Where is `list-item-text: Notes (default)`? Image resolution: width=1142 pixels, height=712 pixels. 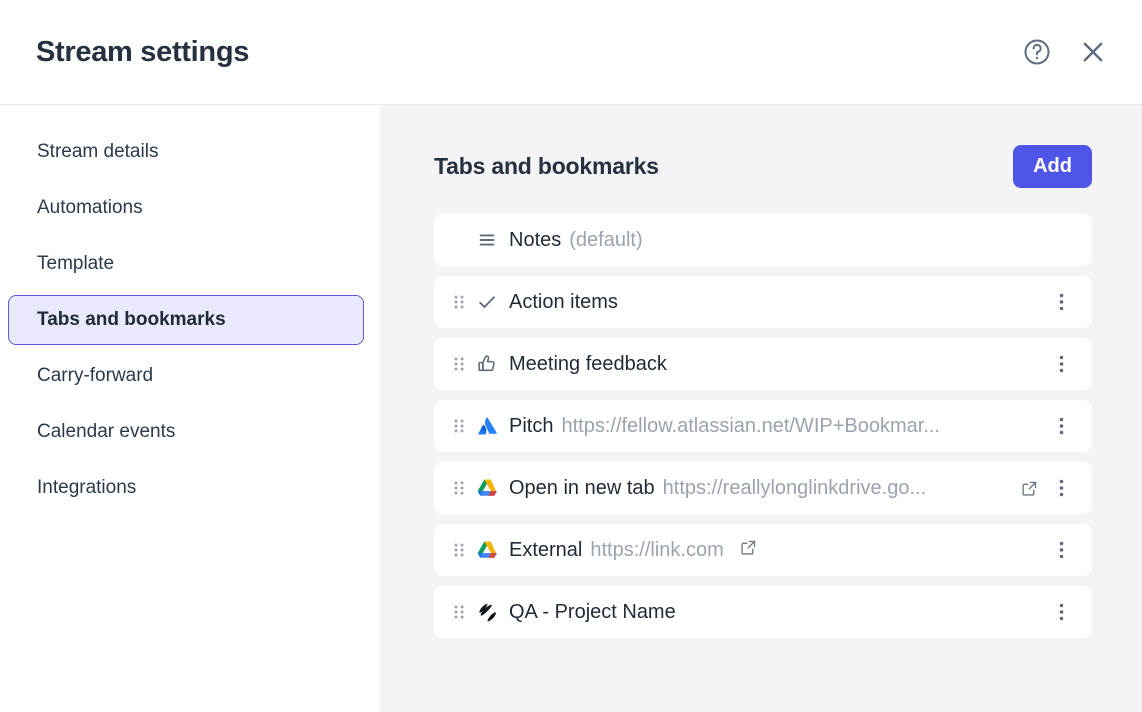
list-item-text: Notes (default) is located at coordinates (777, 240).